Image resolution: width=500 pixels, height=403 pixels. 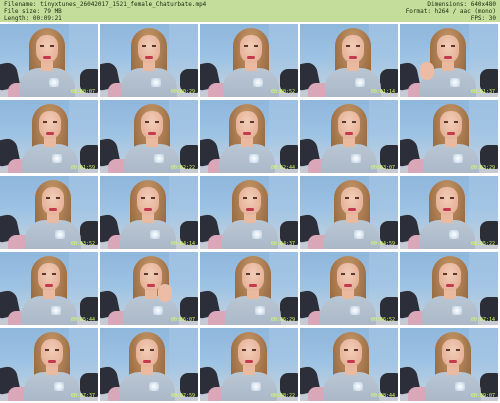 I want to click on thumbnail-frame: 00:04:59, so click(x=349, y=212).